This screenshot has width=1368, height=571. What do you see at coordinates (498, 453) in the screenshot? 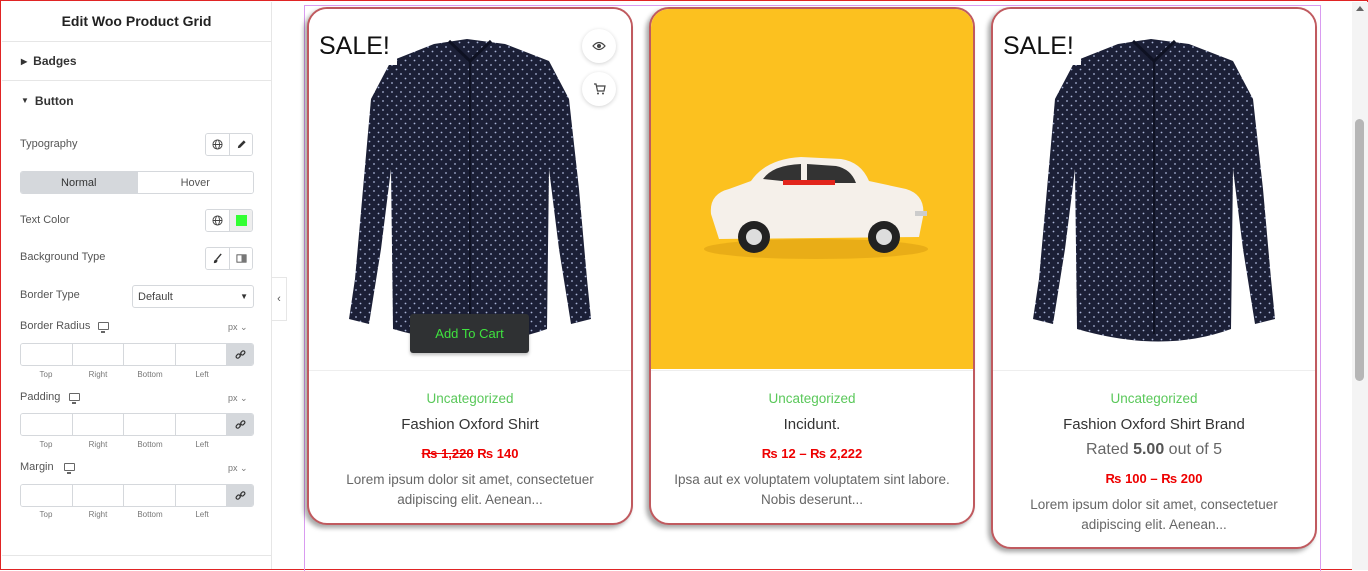
I see `price-new: ₨ 140` at bounding box center [498, 453].